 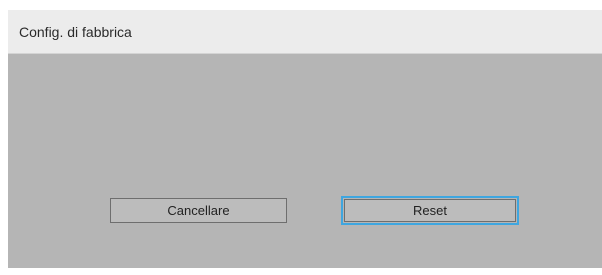 I want to click on reset-button: Reset, so click(x=430, y=210).